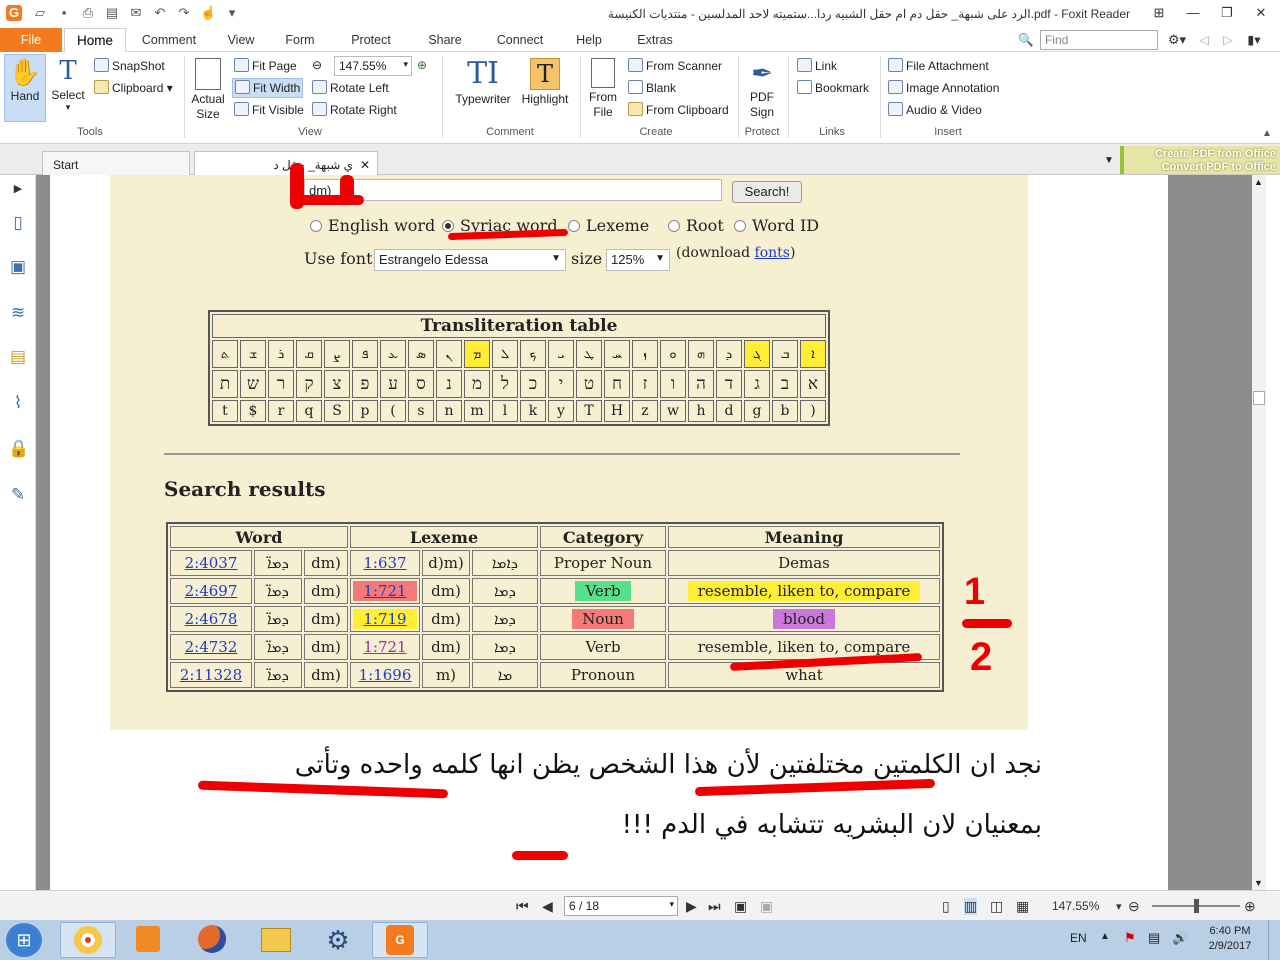 This screenshot has height=960, width=1280. I want to click on tab-form: Form, so click(300, 40).